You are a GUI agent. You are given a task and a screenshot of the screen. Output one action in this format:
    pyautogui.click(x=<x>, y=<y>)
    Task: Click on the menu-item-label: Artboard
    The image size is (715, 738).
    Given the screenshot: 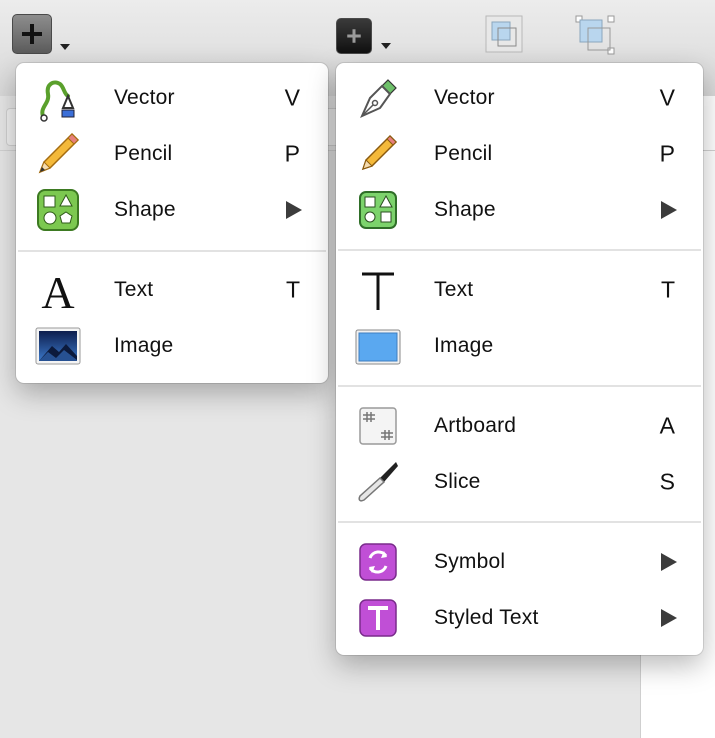 What is the action you would take?
    pyautogui.click(x=475, y=425)
    